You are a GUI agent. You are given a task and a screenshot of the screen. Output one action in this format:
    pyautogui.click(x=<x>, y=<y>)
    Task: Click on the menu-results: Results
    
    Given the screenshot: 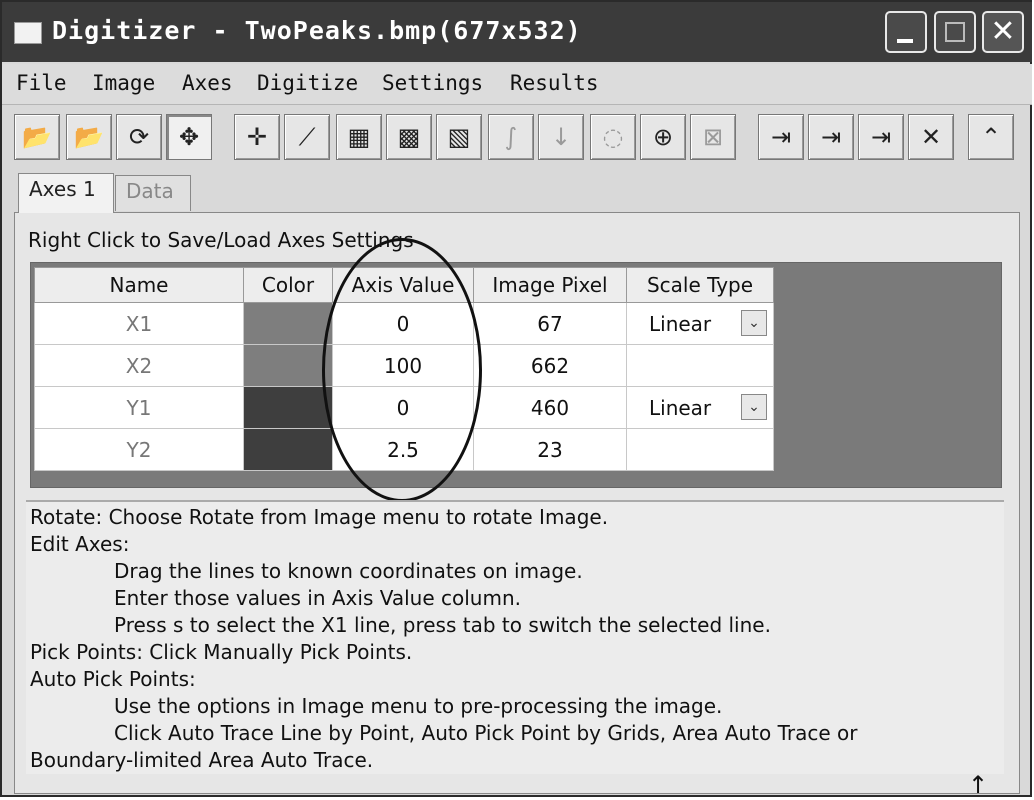 What is the action you would take?
    pyautogui.click(x=554, y=83)
    